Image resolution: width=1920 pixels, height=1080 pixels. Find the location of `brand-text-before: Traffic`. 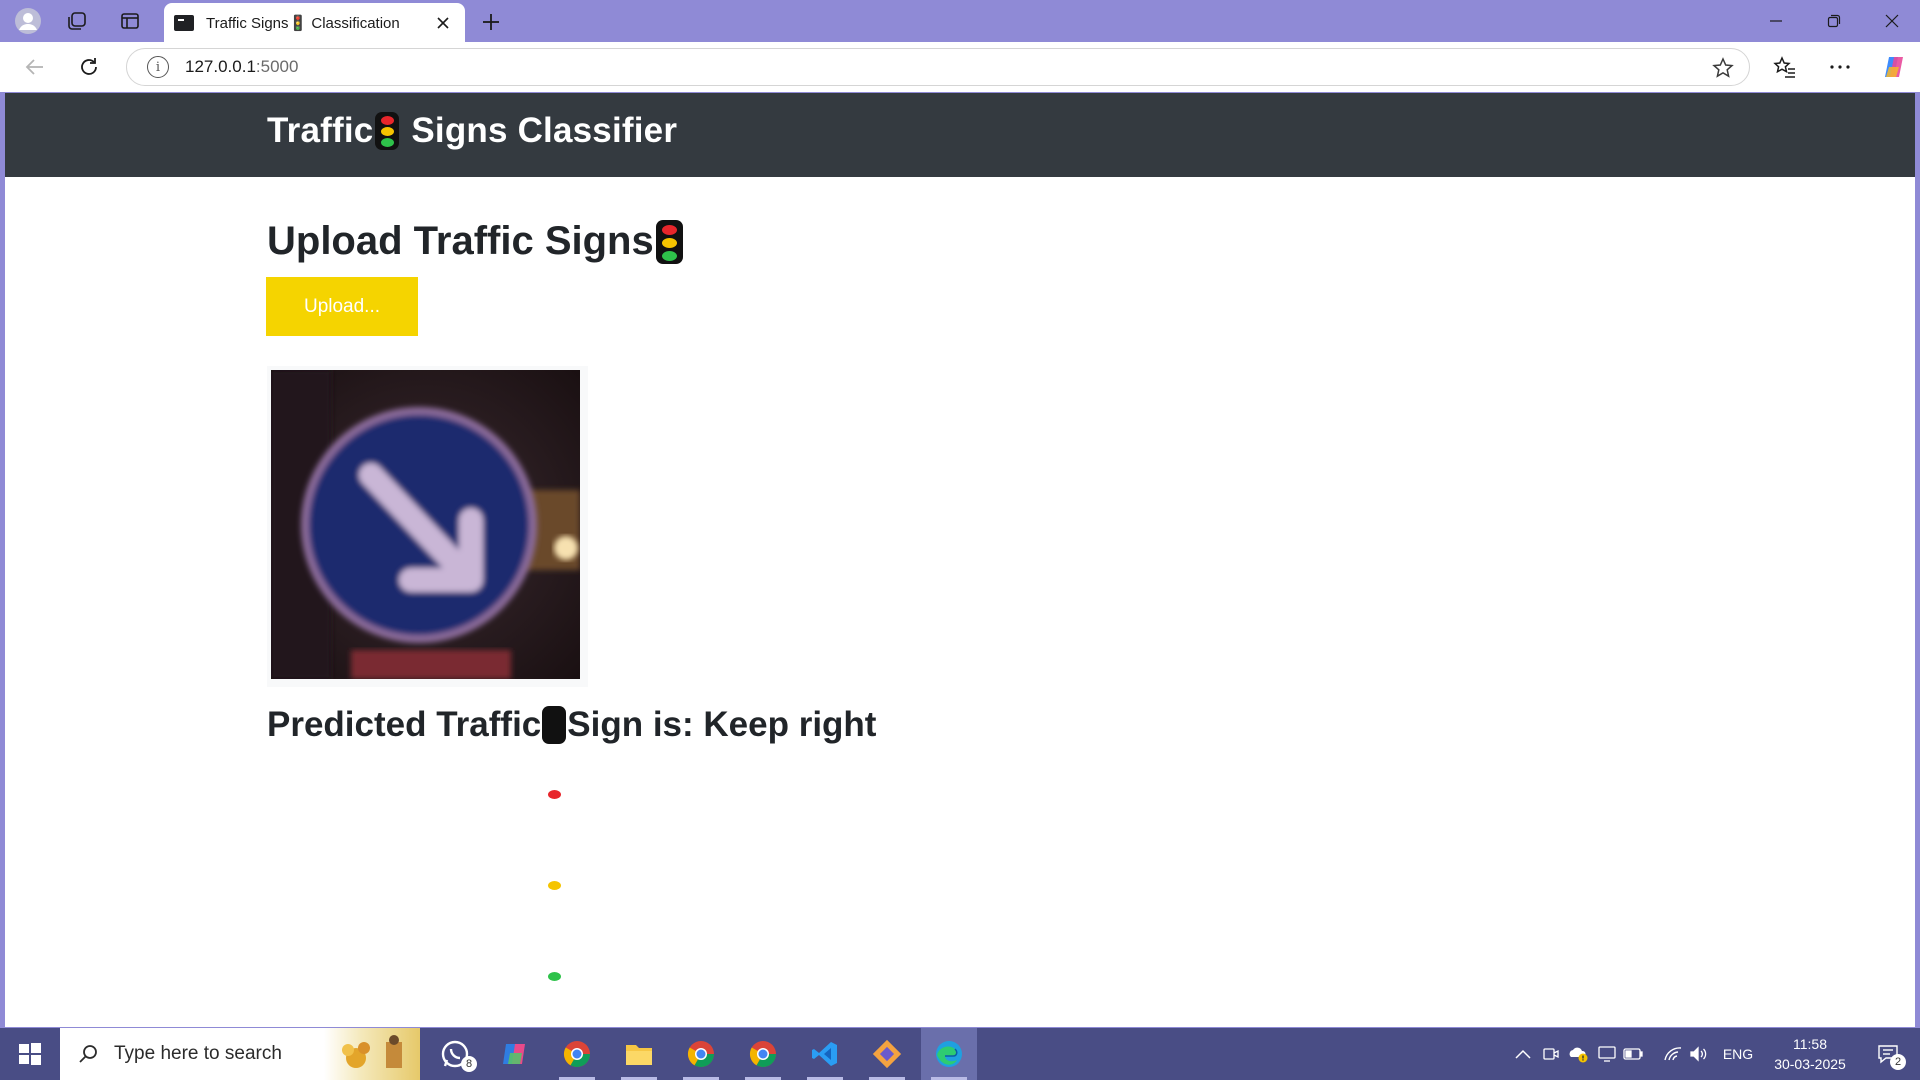

brand-text-before: Traffic is located at coordinates (320, 130).